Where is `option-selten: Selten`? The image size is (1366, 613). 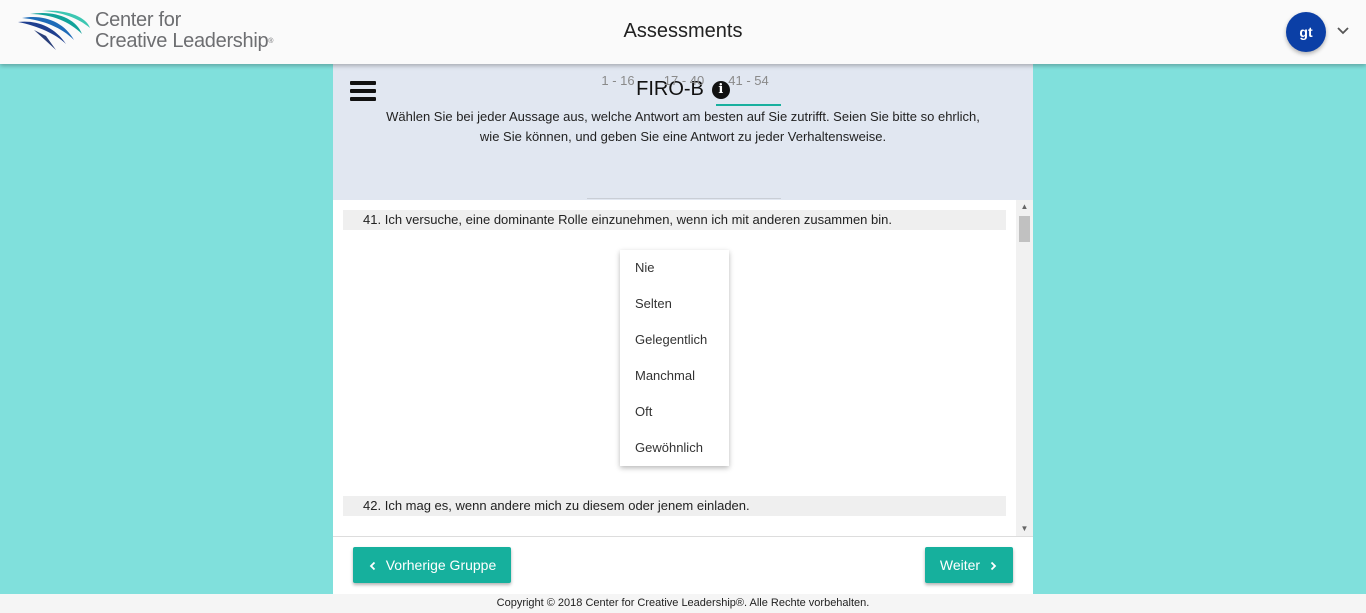 option-selten: Selten is located at coordinates (674, 304).